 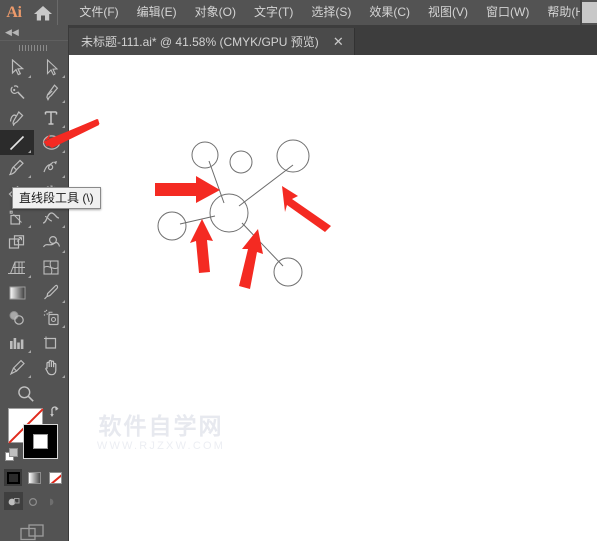 I want to click on curvature-tool, so click(x=17, y=117).